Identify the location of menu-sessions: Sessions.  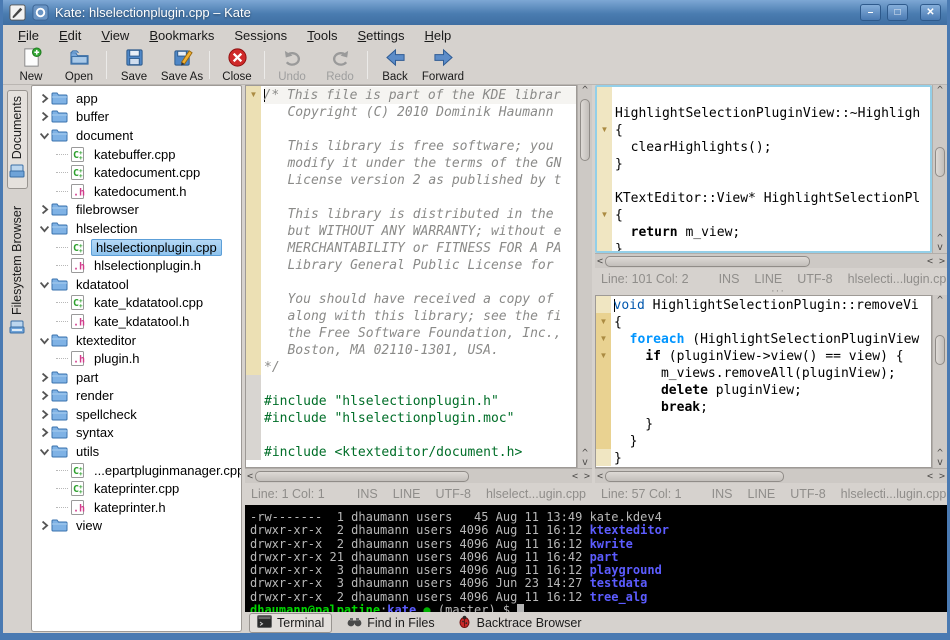
(260, 35).